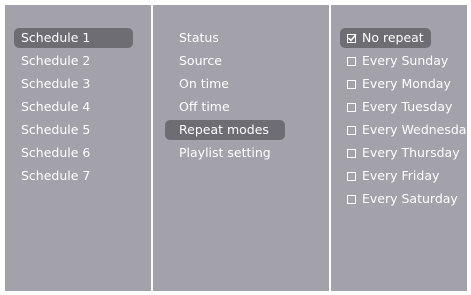 This screenshot has width=471, height=295. I want to click on settings-item-on-time: On time, so click(197, 84).